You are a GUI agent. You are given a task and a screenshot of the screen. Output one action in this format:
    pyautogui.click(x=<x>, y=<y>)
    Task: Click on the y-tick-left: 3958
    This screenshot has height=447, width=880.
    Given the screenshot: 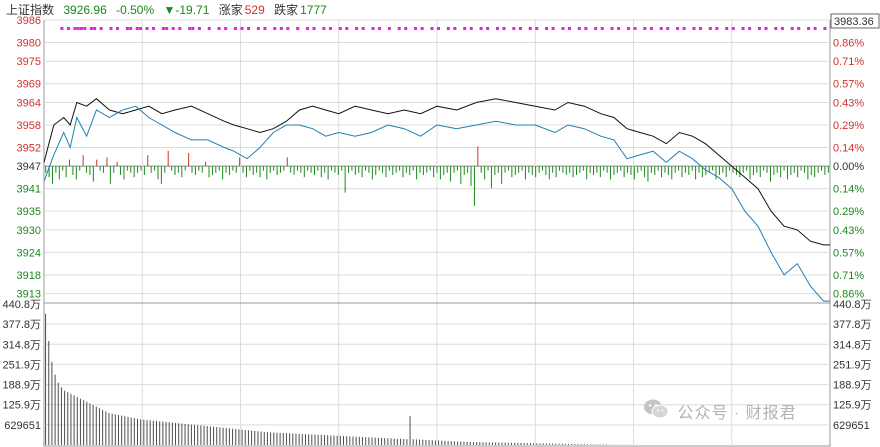 What is the action you would take?
    pyautogui.click(x=29, y=126)
    